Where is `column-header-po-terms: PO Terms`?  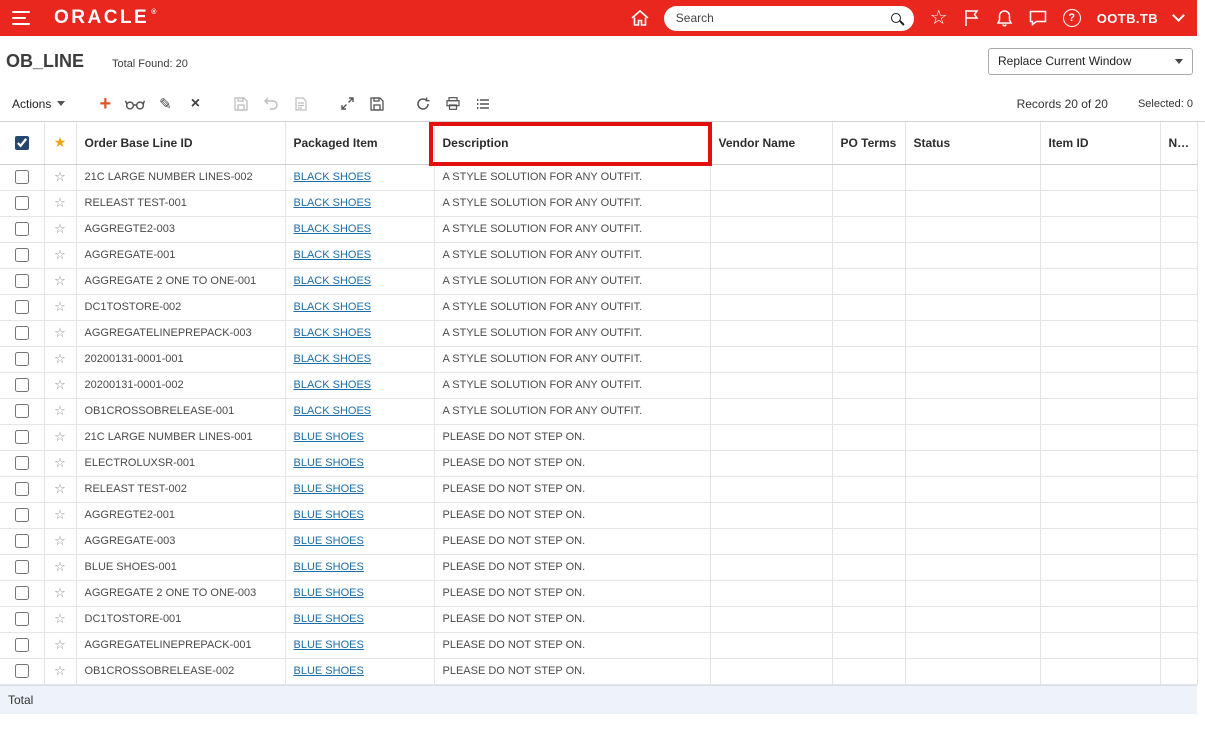
column-header-po-terms: PO Terms is located at coordinates (869, 143).